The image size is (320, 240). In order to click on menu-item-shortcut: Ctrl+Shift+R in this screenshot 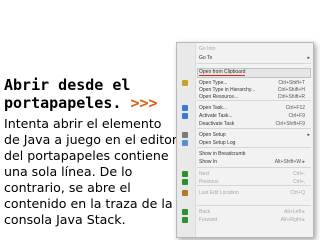, I will do `click(291, 97)`.